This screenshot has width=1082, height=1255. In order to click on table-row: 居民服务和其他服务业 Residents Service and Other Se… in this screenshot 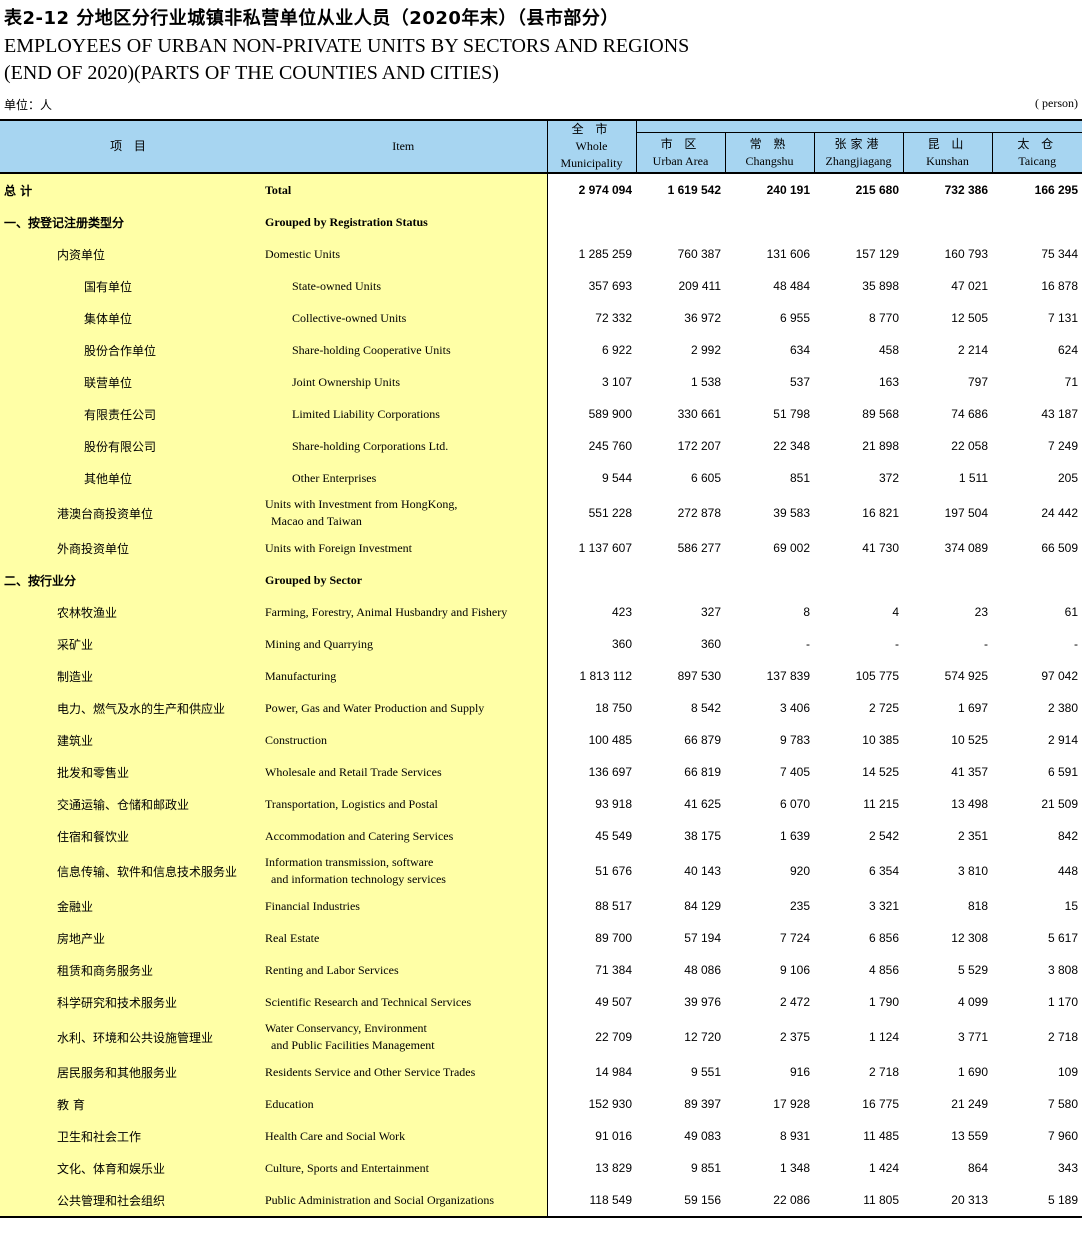, I will do `click(541, 1072)`.